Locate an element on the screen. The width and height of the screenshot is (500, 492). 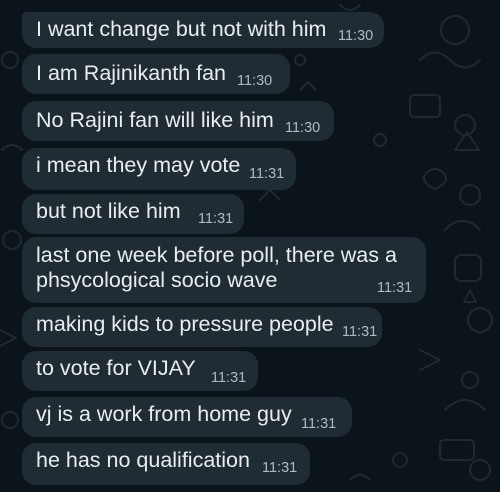
message-bubble: I am Rajinikanth fan 11:30 is located at coordinates (156, 74).